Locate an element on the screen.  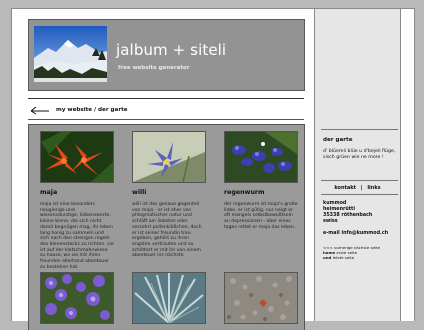
email-link: info@kummod.ch is located at coordinates (364, 233).